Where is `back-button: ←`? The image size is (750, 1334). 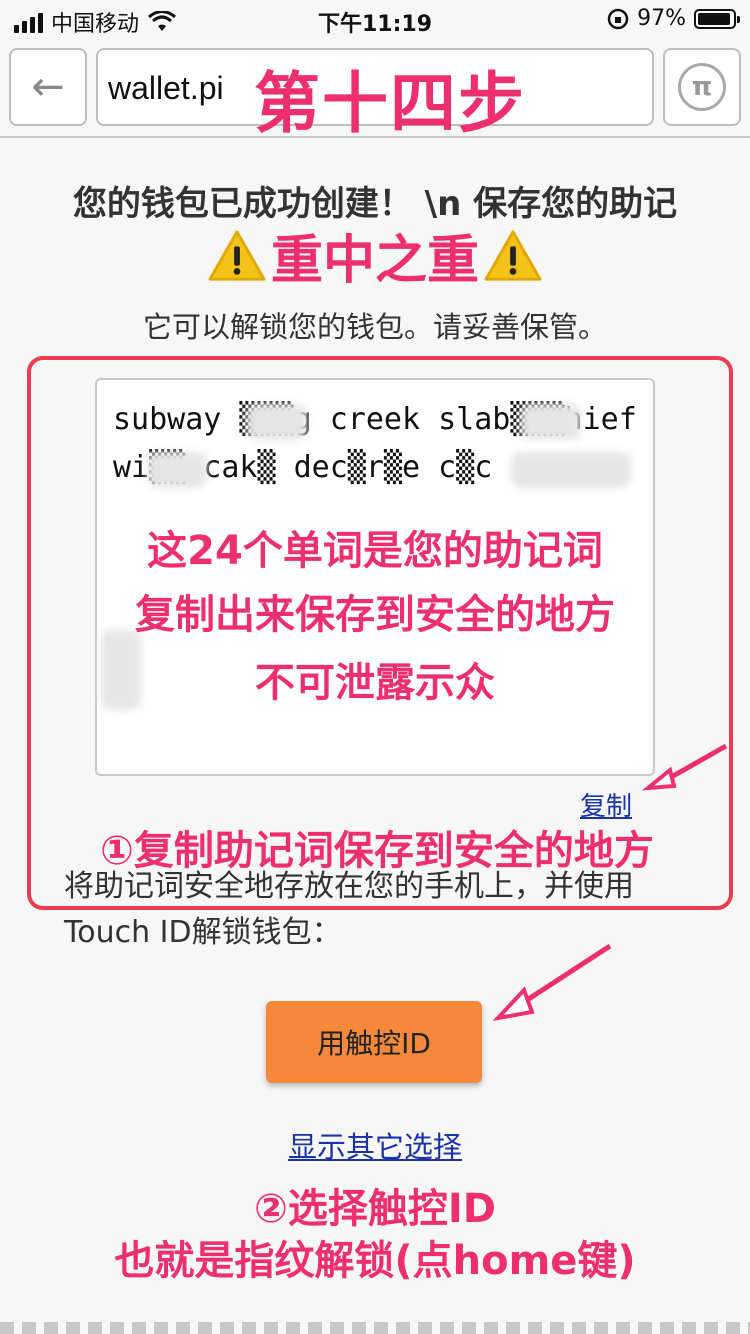
back-button: ← is located at coordinates (48, 87).